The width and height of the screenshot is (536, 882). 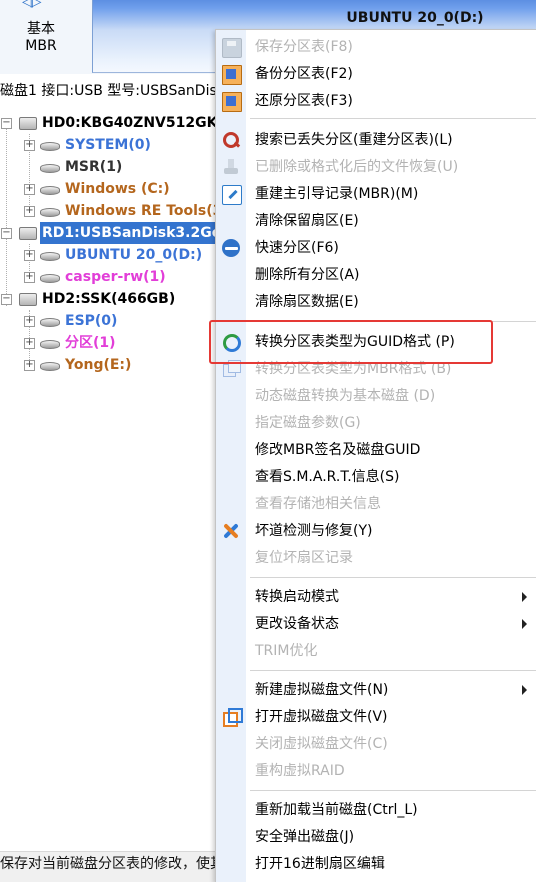 I want to click on menu-item-quick-partition: 快速分区(F6), so click(x=376, y=248).